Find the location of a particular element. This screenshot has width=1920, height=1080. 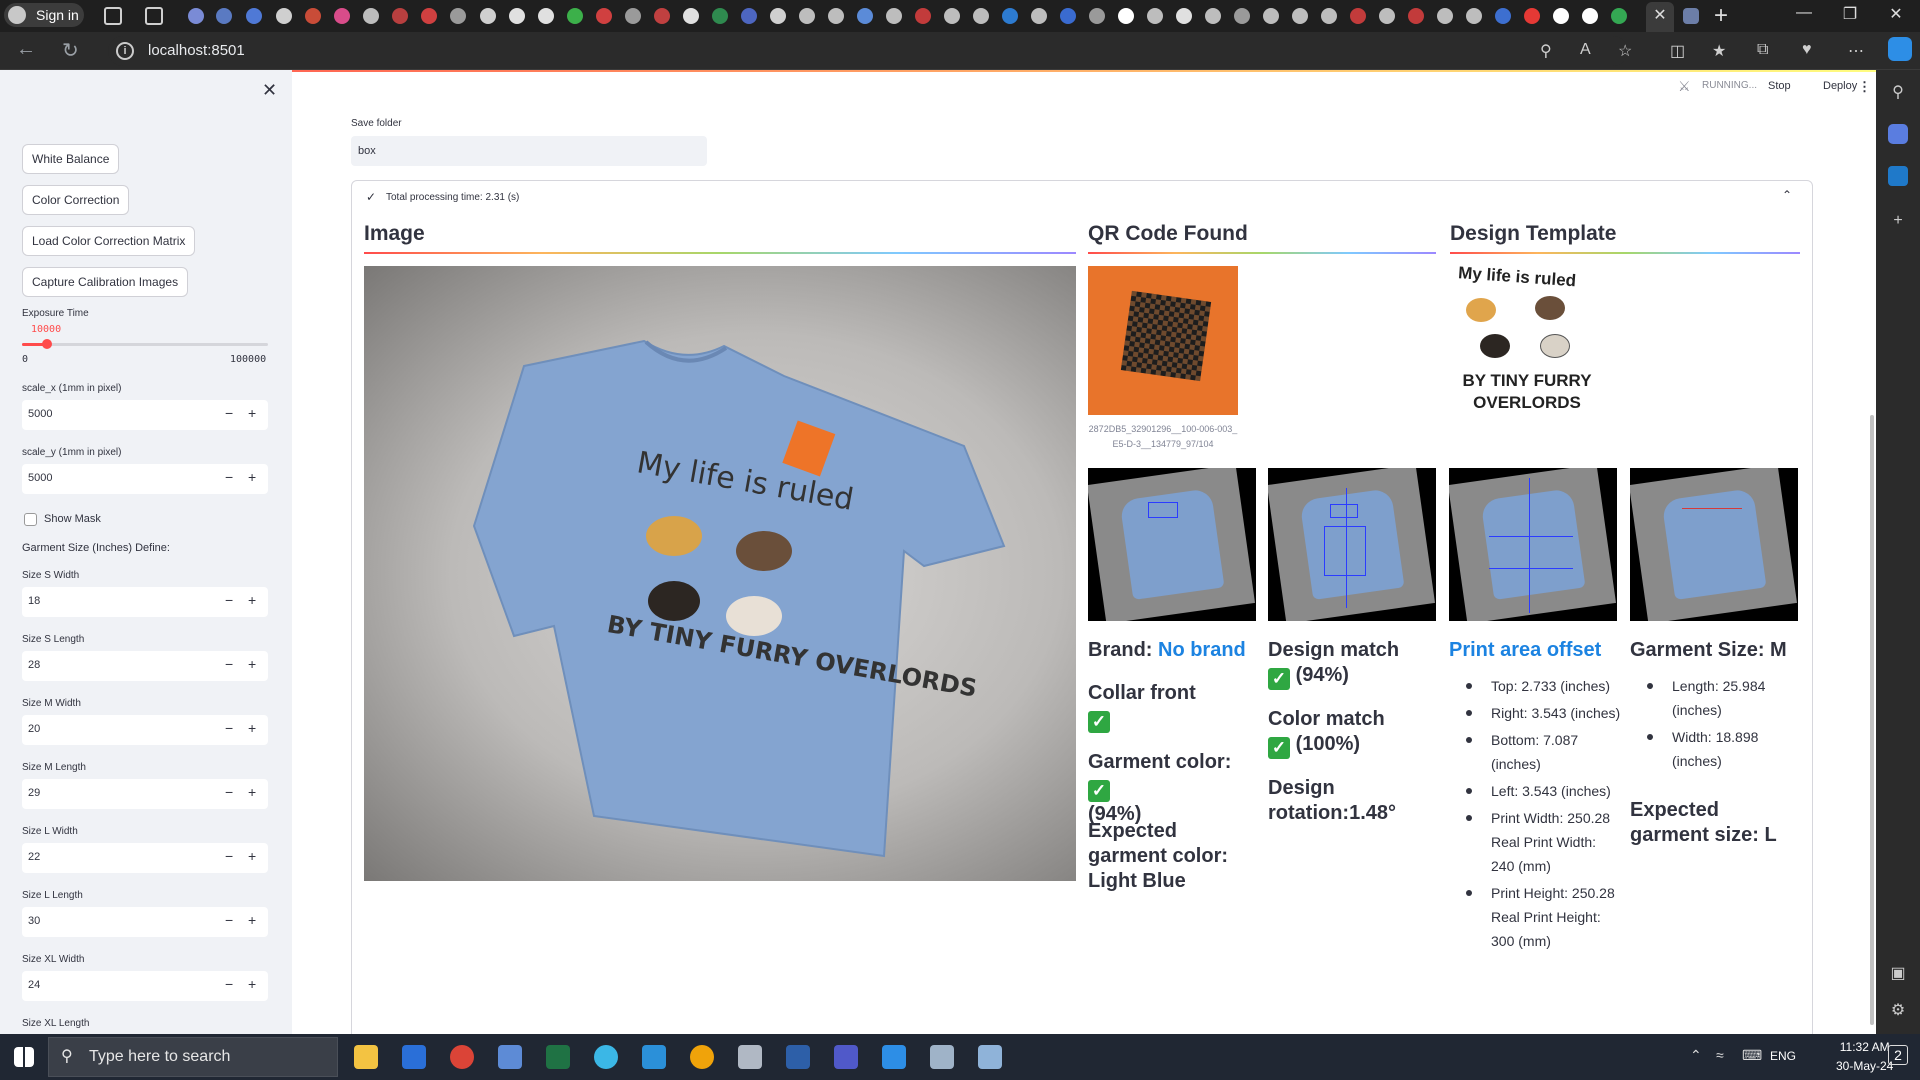

color-correction-button: Color Correction is located at coordinates (76, 200).